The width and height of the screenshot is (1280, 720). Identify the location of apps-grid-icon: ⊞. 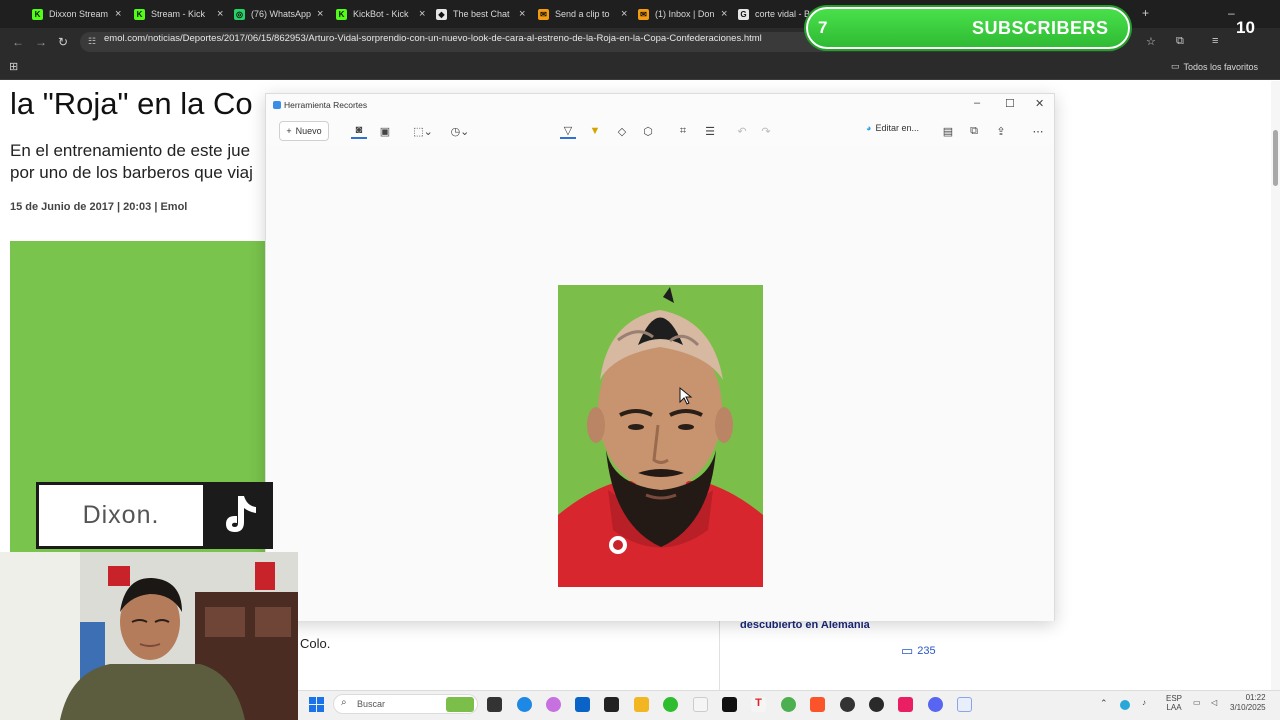
(13, 66).